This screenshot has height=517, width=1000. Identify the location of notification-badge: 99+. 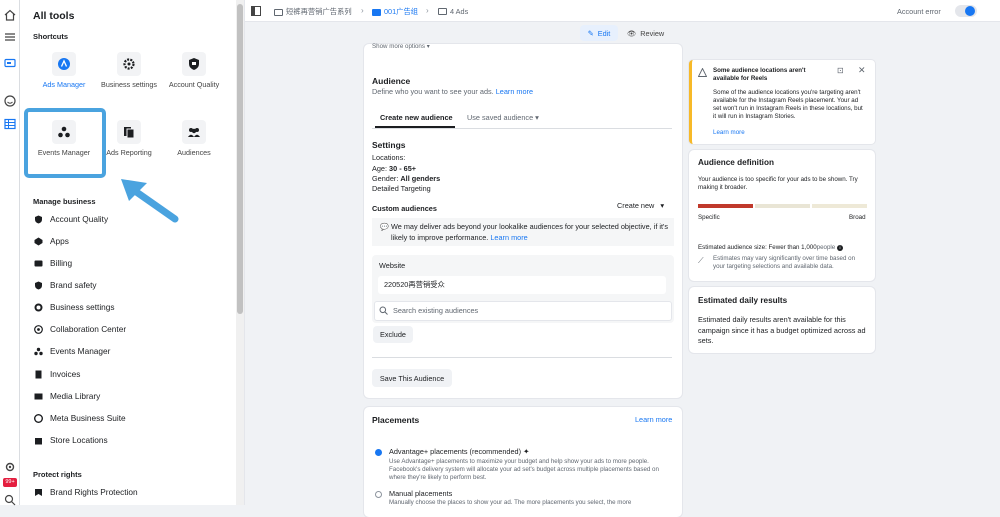
(10, 482).